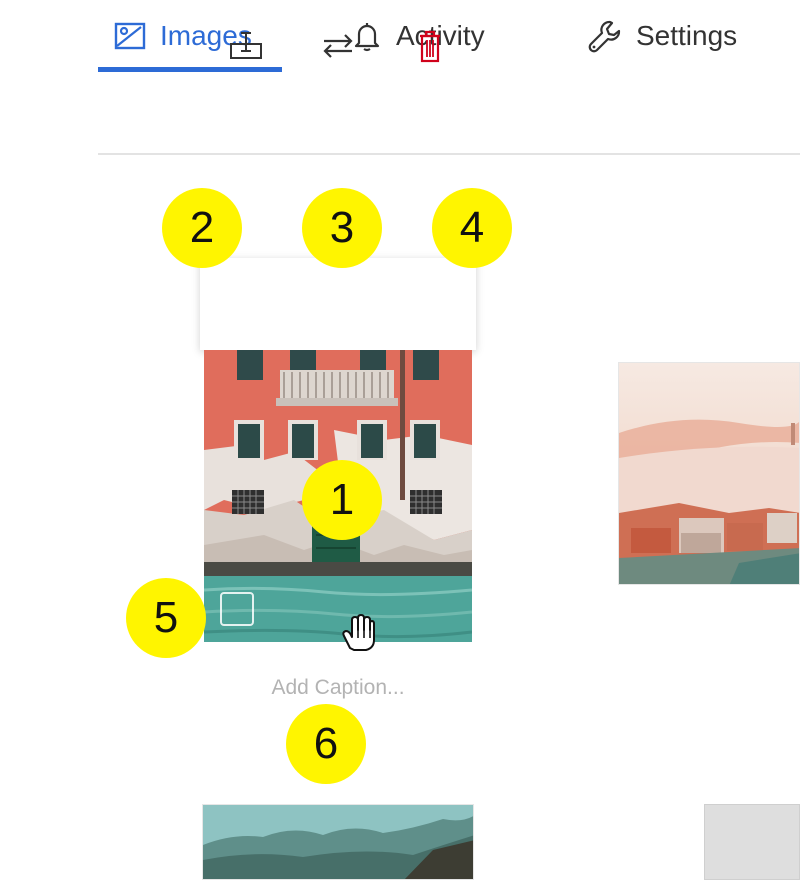 This screenshot has height=880, width=800. I want to click on trash-icon, so click(430, 46).